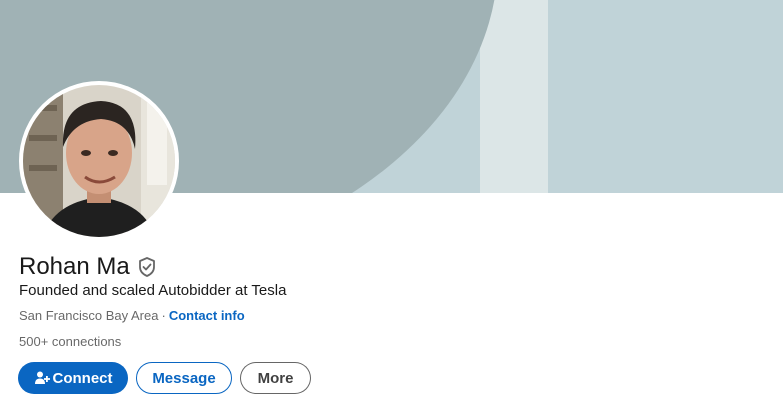  I want to click on verified-shield-icon, so click(147, 267).